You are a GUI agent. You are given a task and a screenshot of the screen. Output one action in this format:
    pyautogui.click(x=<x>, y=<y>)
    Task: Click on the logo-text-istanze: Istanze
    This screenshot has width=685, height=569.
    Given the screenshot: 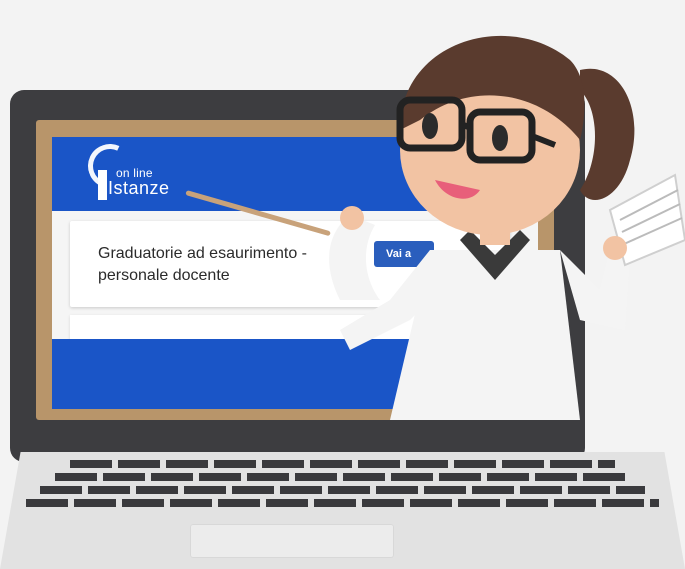 What is the action you would take?
    pyautogui.click(x=139, y=188)
    